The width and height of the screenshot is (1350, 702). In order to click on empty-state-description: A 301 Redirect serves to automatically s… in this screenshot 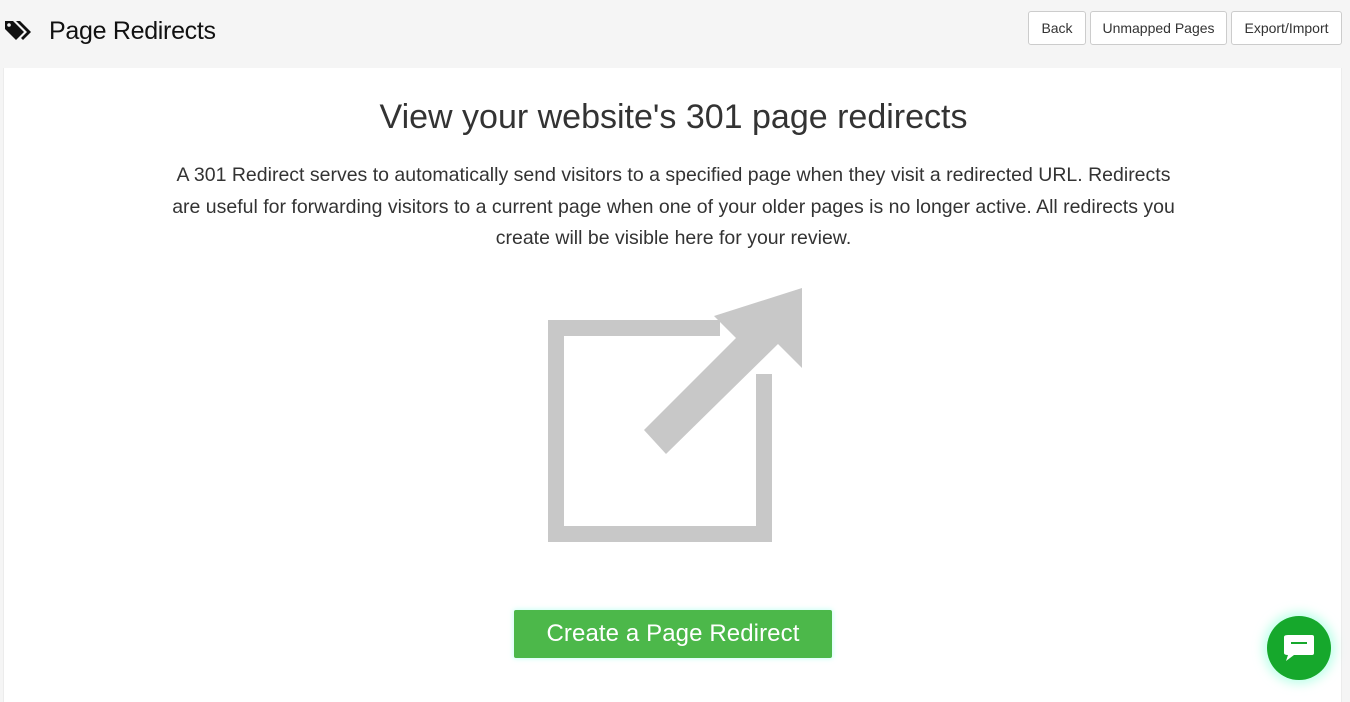, I will do `click(673, 206)`.